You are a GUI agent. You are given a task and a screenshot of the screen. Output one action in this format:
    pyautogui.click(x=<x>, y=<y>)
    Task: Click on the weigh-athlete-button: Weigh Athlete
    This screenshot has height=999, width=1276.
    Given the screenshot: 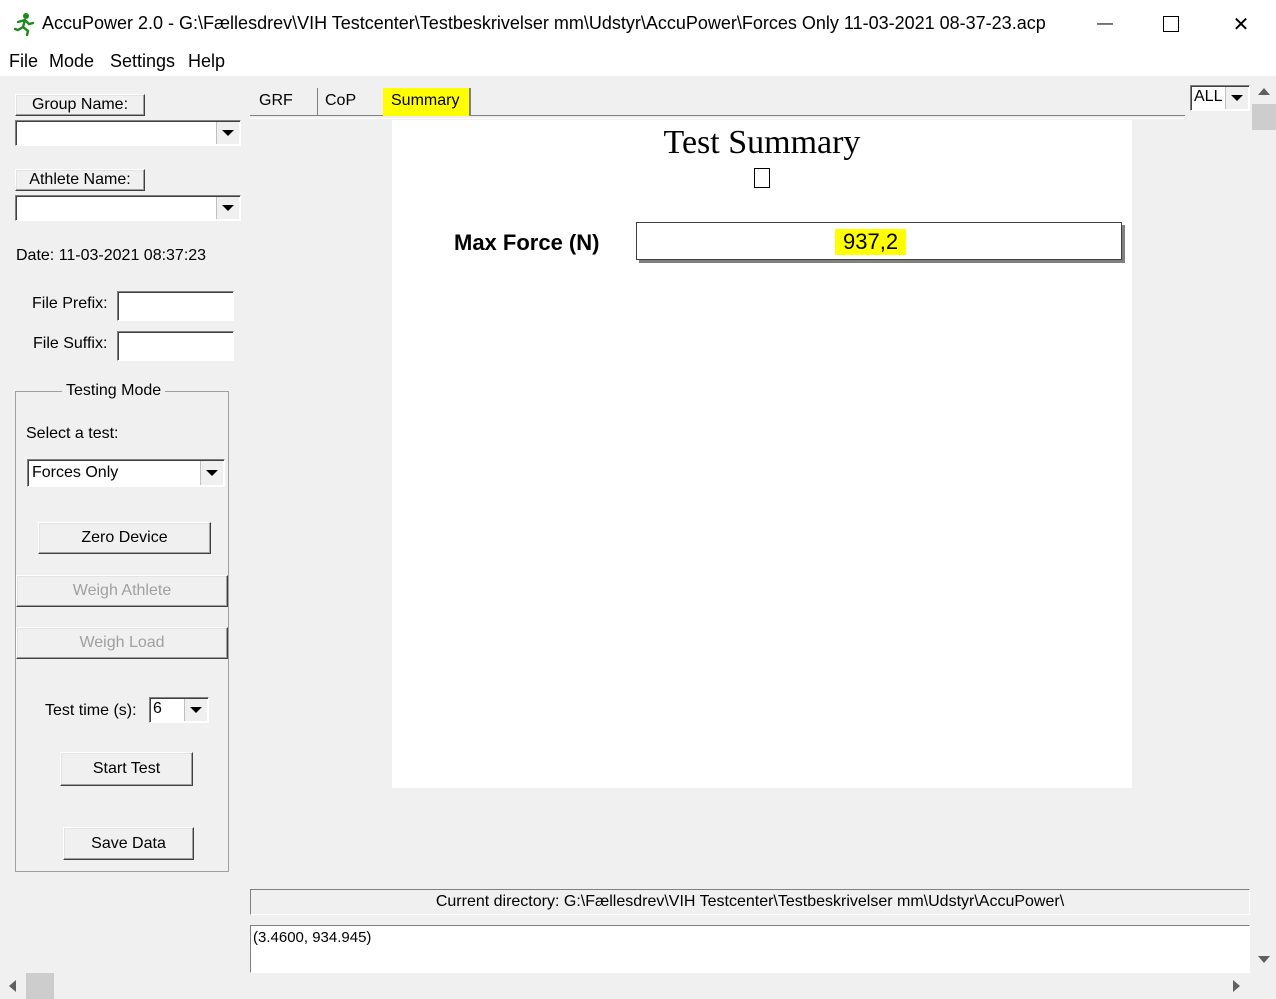 What is the action you would take?
    pyautogui.click(x=122, y=591)
    